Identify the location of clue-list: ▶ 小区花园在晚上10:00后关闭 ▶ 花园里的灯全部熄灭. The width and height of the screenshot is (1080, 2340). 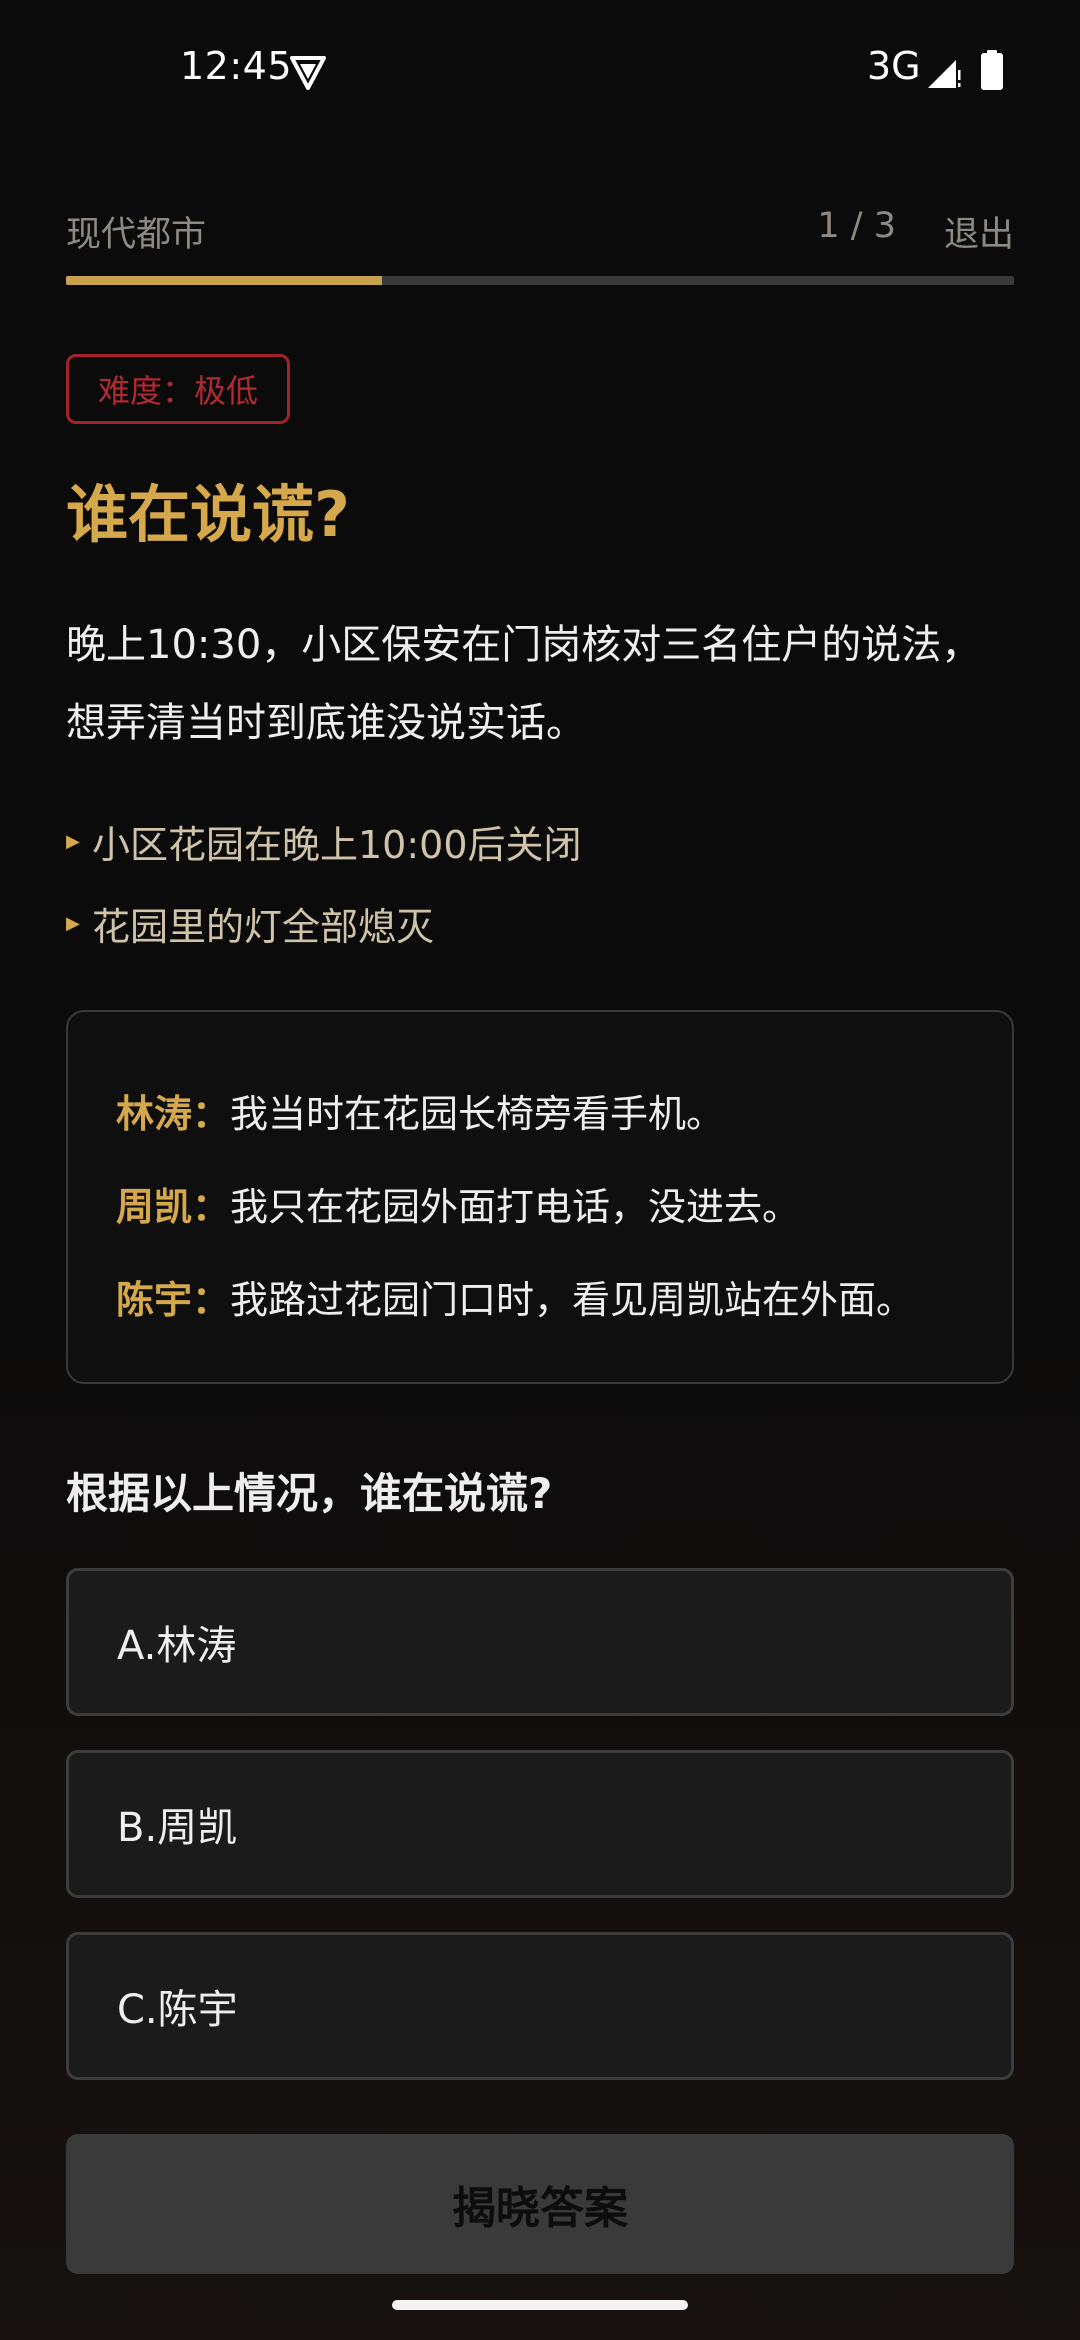
(541, 882).